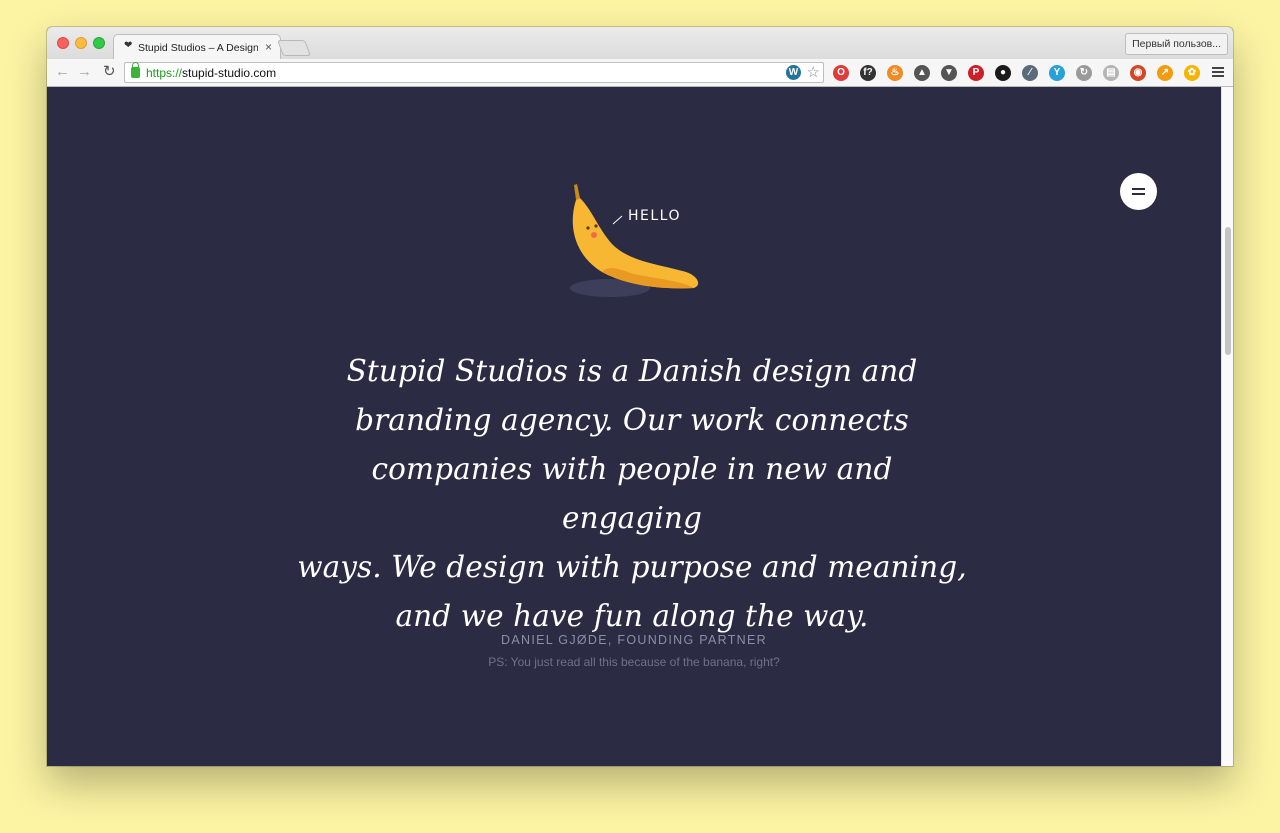  Describe the element at coordinates (632, 371) in the screenshot. I see `quote-line: Stupid Studios is a Danish design and` at that location.